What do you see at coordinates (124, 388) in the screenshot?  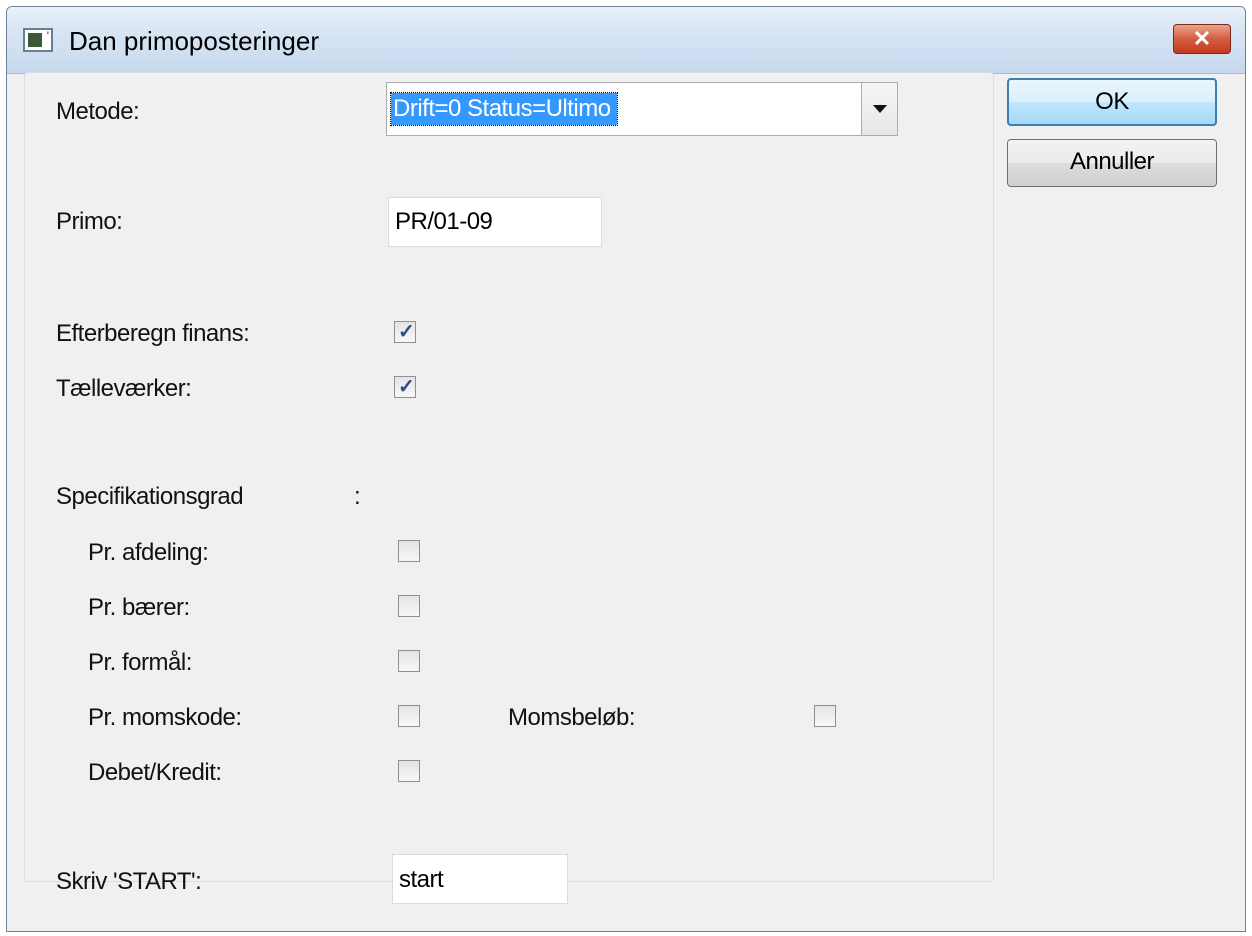 I see `taellevaerker-label: Tælleværker:` at bounding box center [124, 388].